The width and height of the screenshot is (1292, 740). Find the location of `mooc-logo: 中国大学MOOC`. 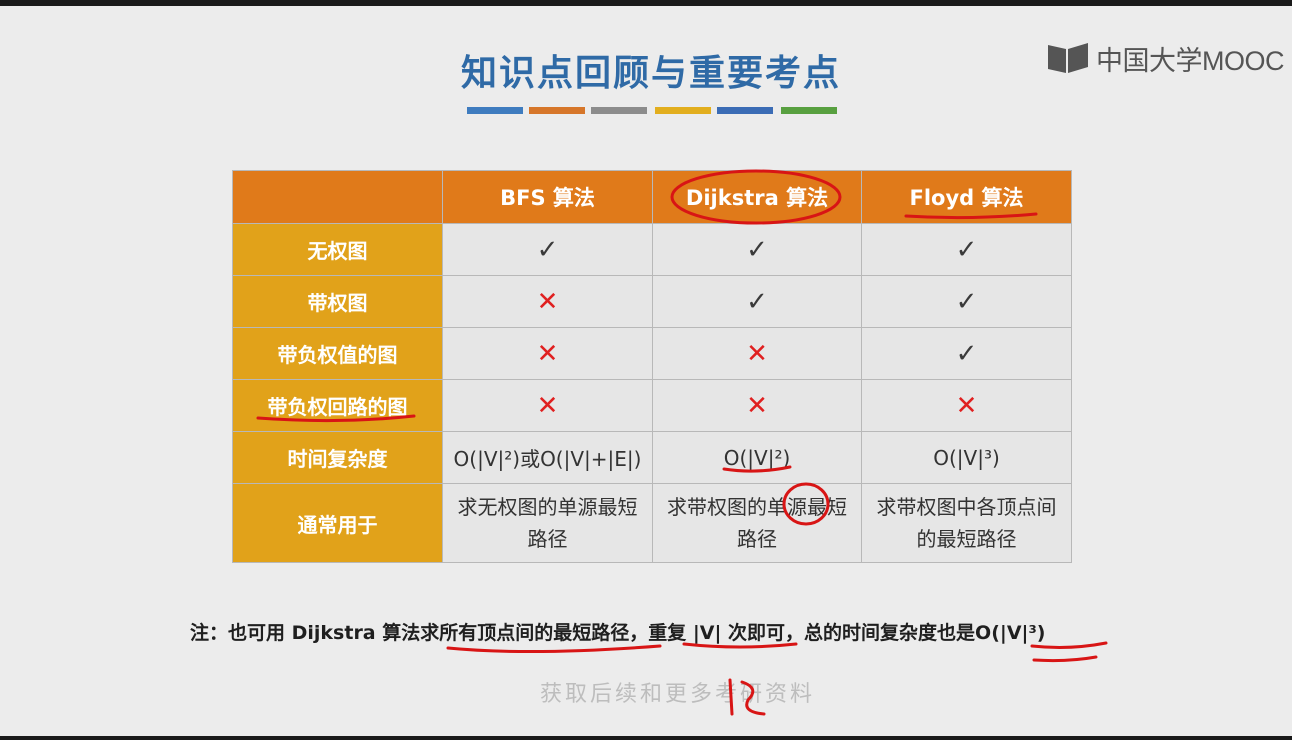

mooc-logo: 中国大学MOOC is located at coordinates (1165, 58).